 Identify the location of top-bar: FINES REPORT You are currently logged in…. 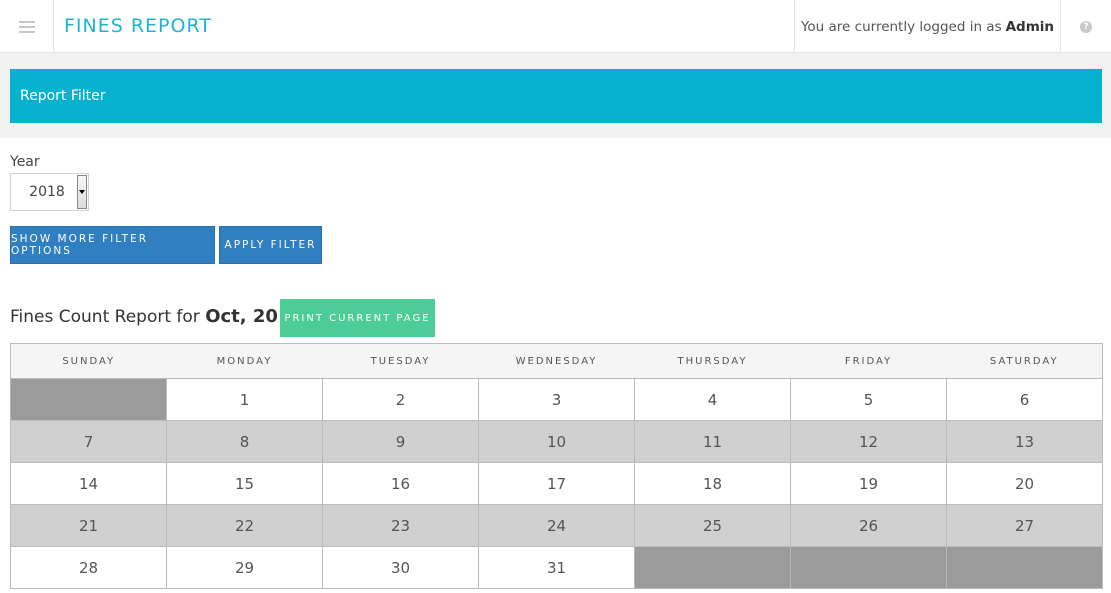
(555, 26).